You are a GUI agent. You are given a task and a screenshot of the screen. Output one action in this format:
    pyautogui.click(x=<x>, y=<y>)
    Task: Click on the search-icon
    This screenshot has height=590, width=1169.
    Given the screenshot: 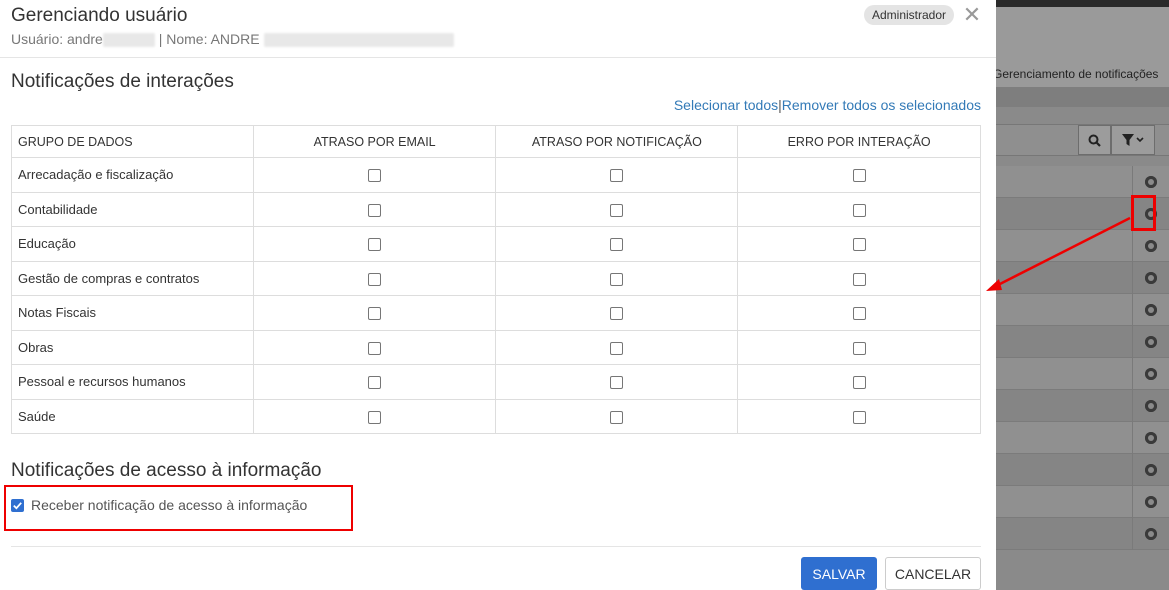 What is the action you would take?
    pyautogui.click(x=1094, y=140)
    